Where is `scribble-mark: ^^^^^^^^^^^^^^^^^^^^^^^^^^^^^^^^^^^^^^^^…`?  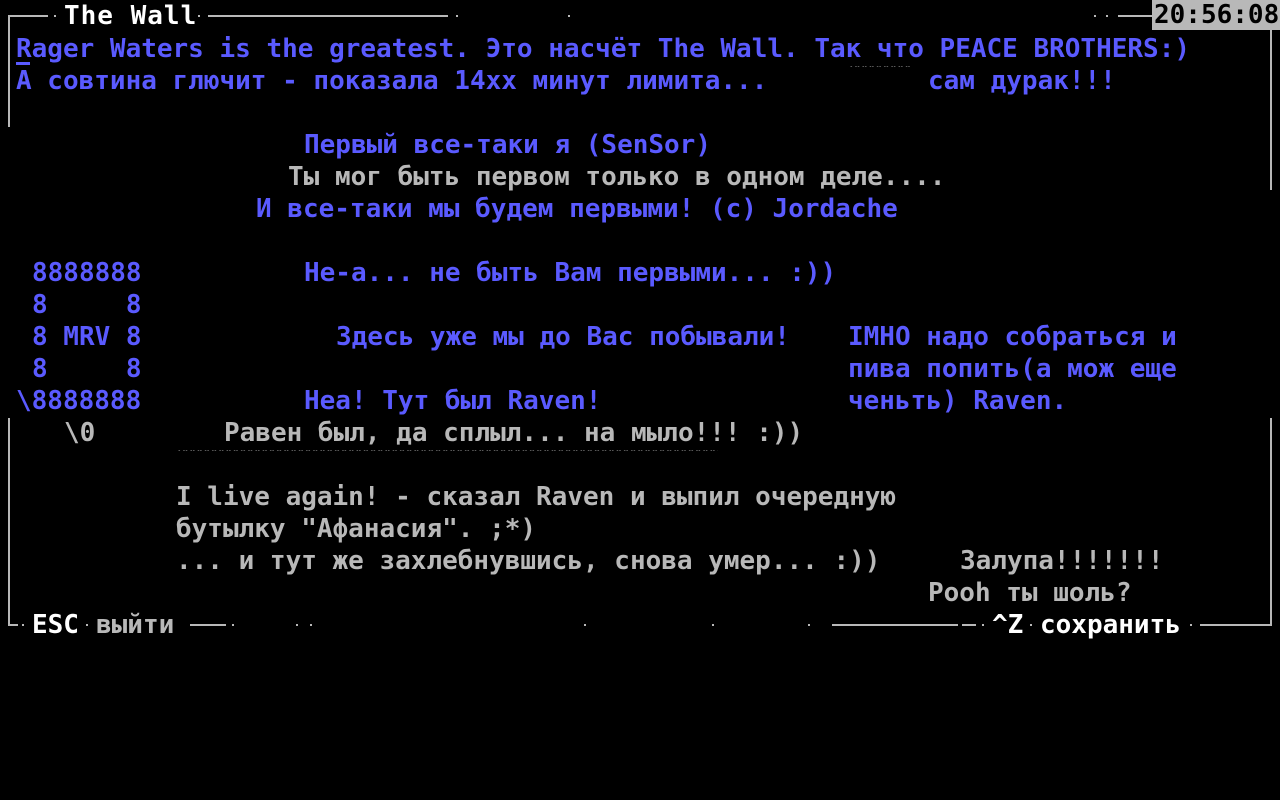
scribble-mark: ^^^^^^^^^^^^^^^^^^^^^^^^^^^^^^^^^^^^^^^^… is located at coordinates (448, 452).